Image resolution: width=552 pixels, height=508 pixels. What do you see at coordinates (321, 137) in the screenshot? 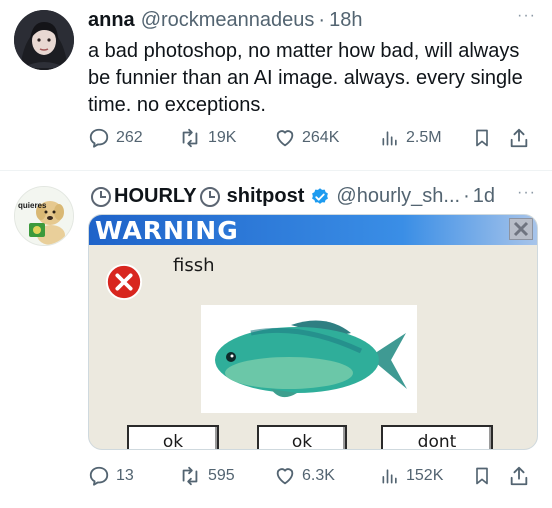
I see `like-count: 264K` at bounding box center [321, 137].